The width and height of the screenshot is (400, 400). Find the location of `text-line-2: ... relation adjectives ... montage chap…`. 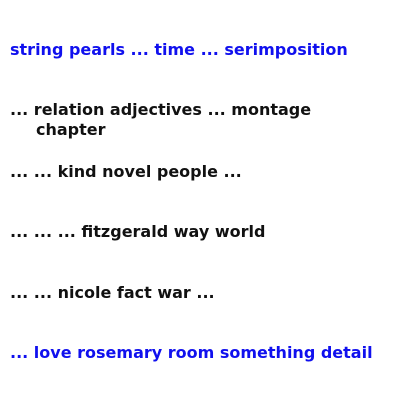

text-line-2: ... relation adjectives ... montage chap… is located at coordinates (161, 119).